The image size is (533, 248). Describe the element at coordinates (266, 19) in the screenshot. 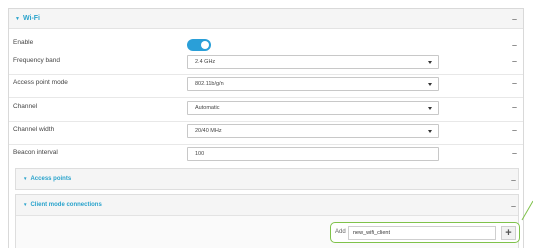

I see `wifi-section-header: ▼ Wi-Fi –` at that location.